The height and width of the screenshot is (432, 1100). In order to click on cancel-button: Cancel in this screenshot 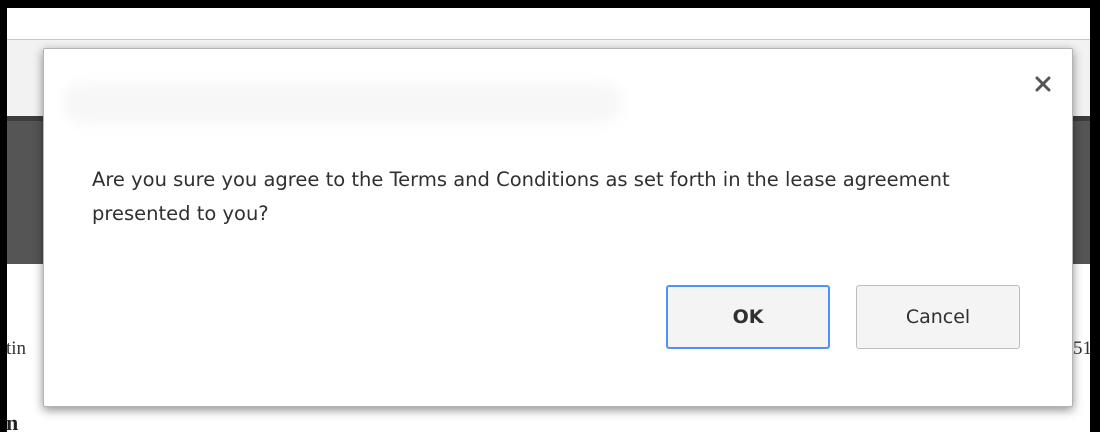, I will do `click(938, 317)`.